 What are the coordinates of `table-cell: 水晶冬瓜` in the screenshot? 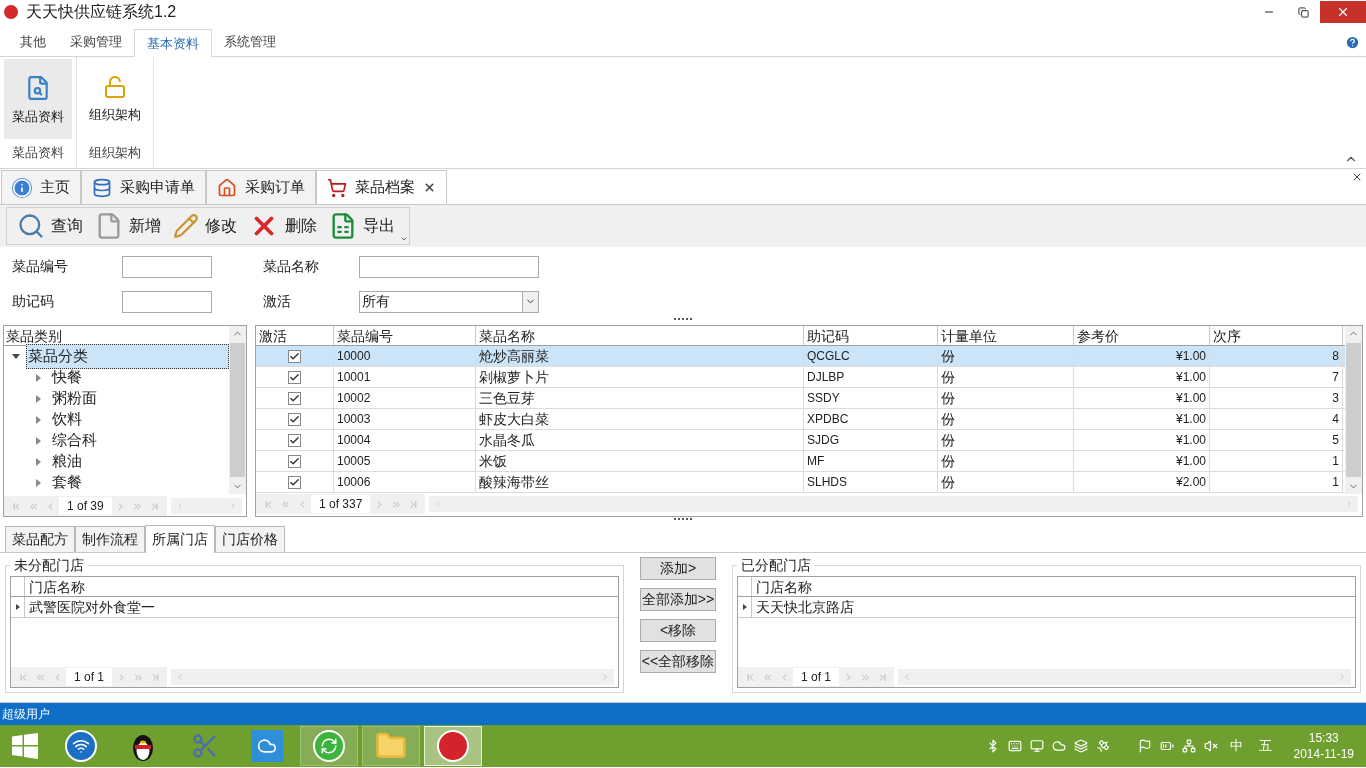 It's located at (640, 440).